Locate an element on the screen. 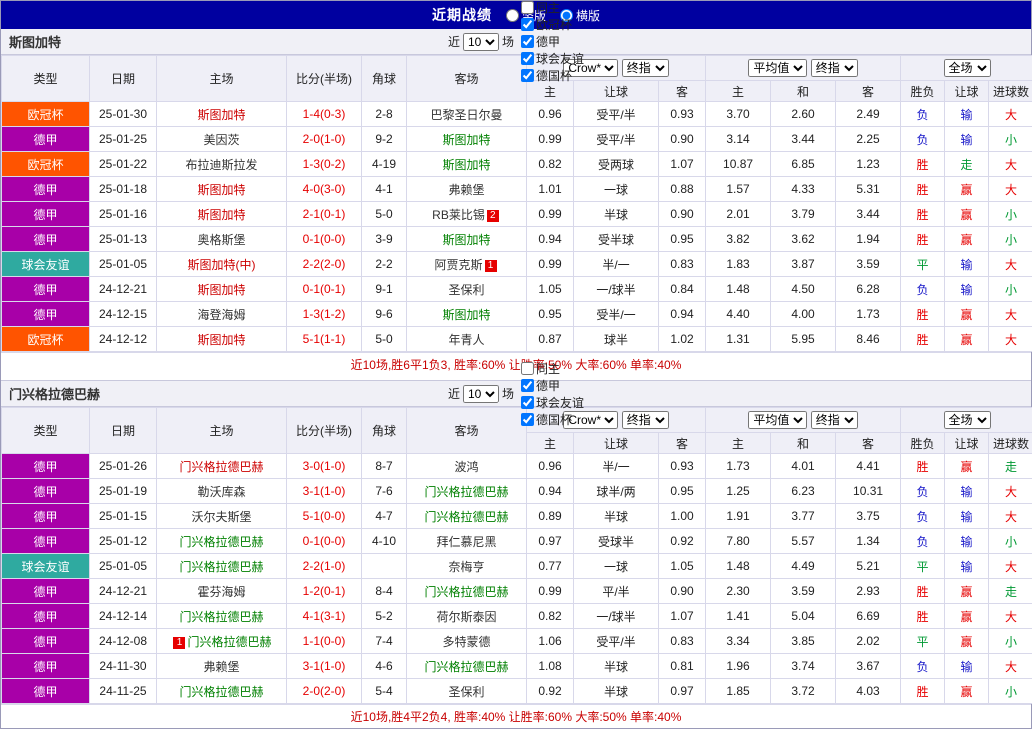  score: 3-0(1-0) is located at coordinates (324, 466).